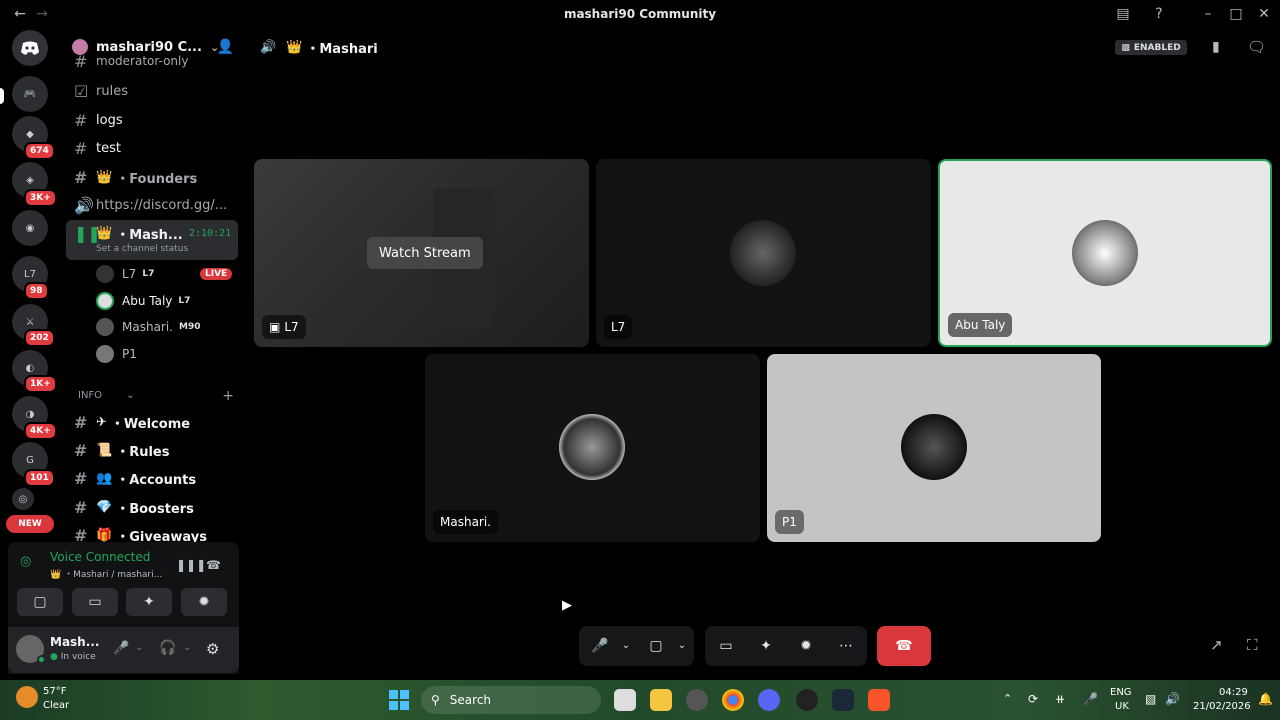 This screenshot has height=720, width=1280. Describe the element at coordinates (156, 396) in the screenshot. I see `category-info: INFO ⌄ +` at that location.